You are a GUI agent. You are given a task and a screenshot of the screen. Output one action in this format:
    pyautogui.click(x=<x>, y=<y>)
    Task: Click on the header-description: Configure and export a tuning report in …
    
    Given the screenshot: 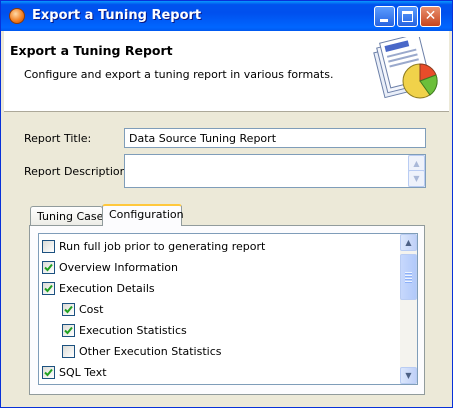 What is the action you would take?
    pyautogui.click(x=179, y=74)
    